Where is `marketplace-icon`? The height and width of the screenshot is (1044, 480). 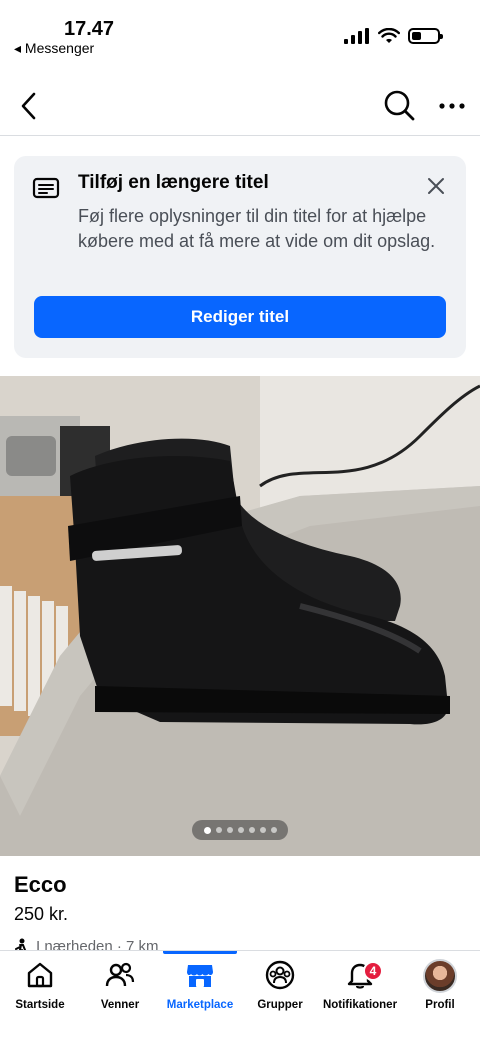
marketplace-icon is located at coordinates (200, 976).